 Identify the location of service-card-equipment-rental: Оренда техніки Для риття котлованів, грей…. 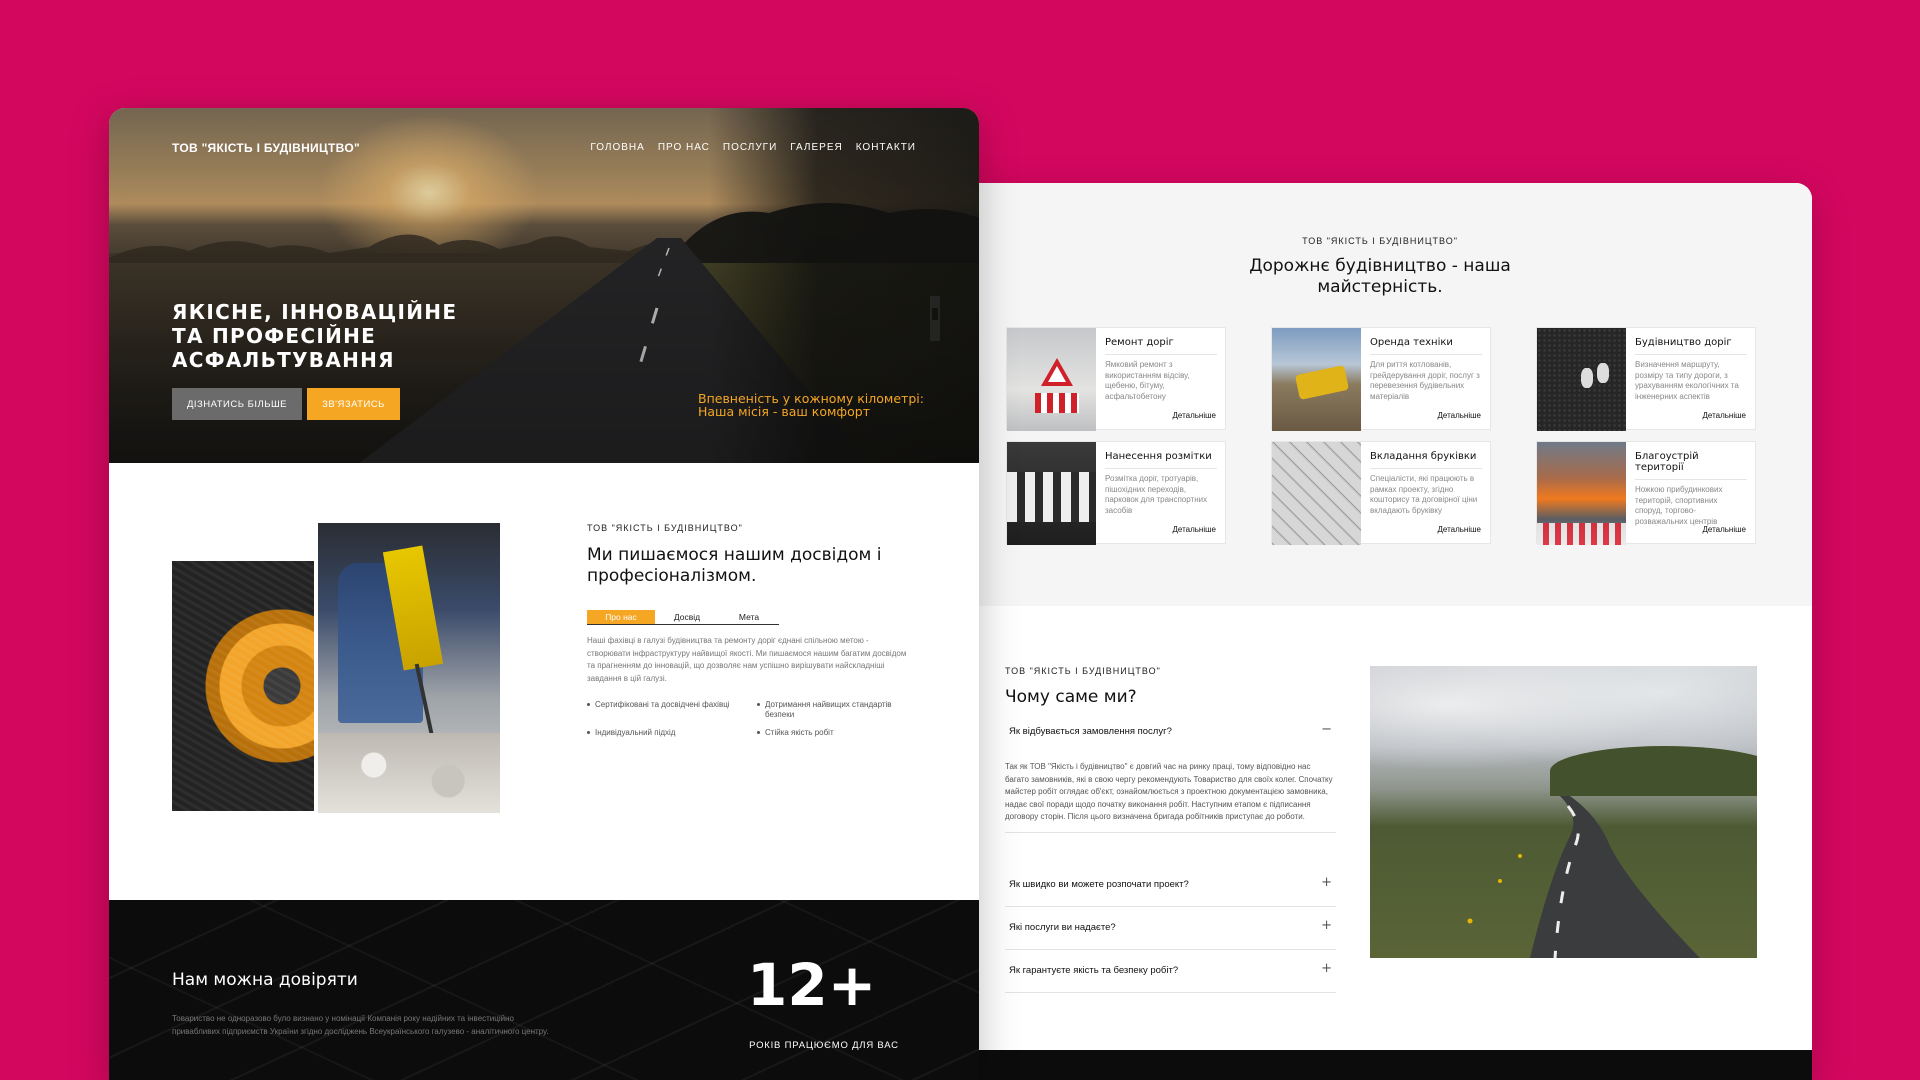
(1381, 379).